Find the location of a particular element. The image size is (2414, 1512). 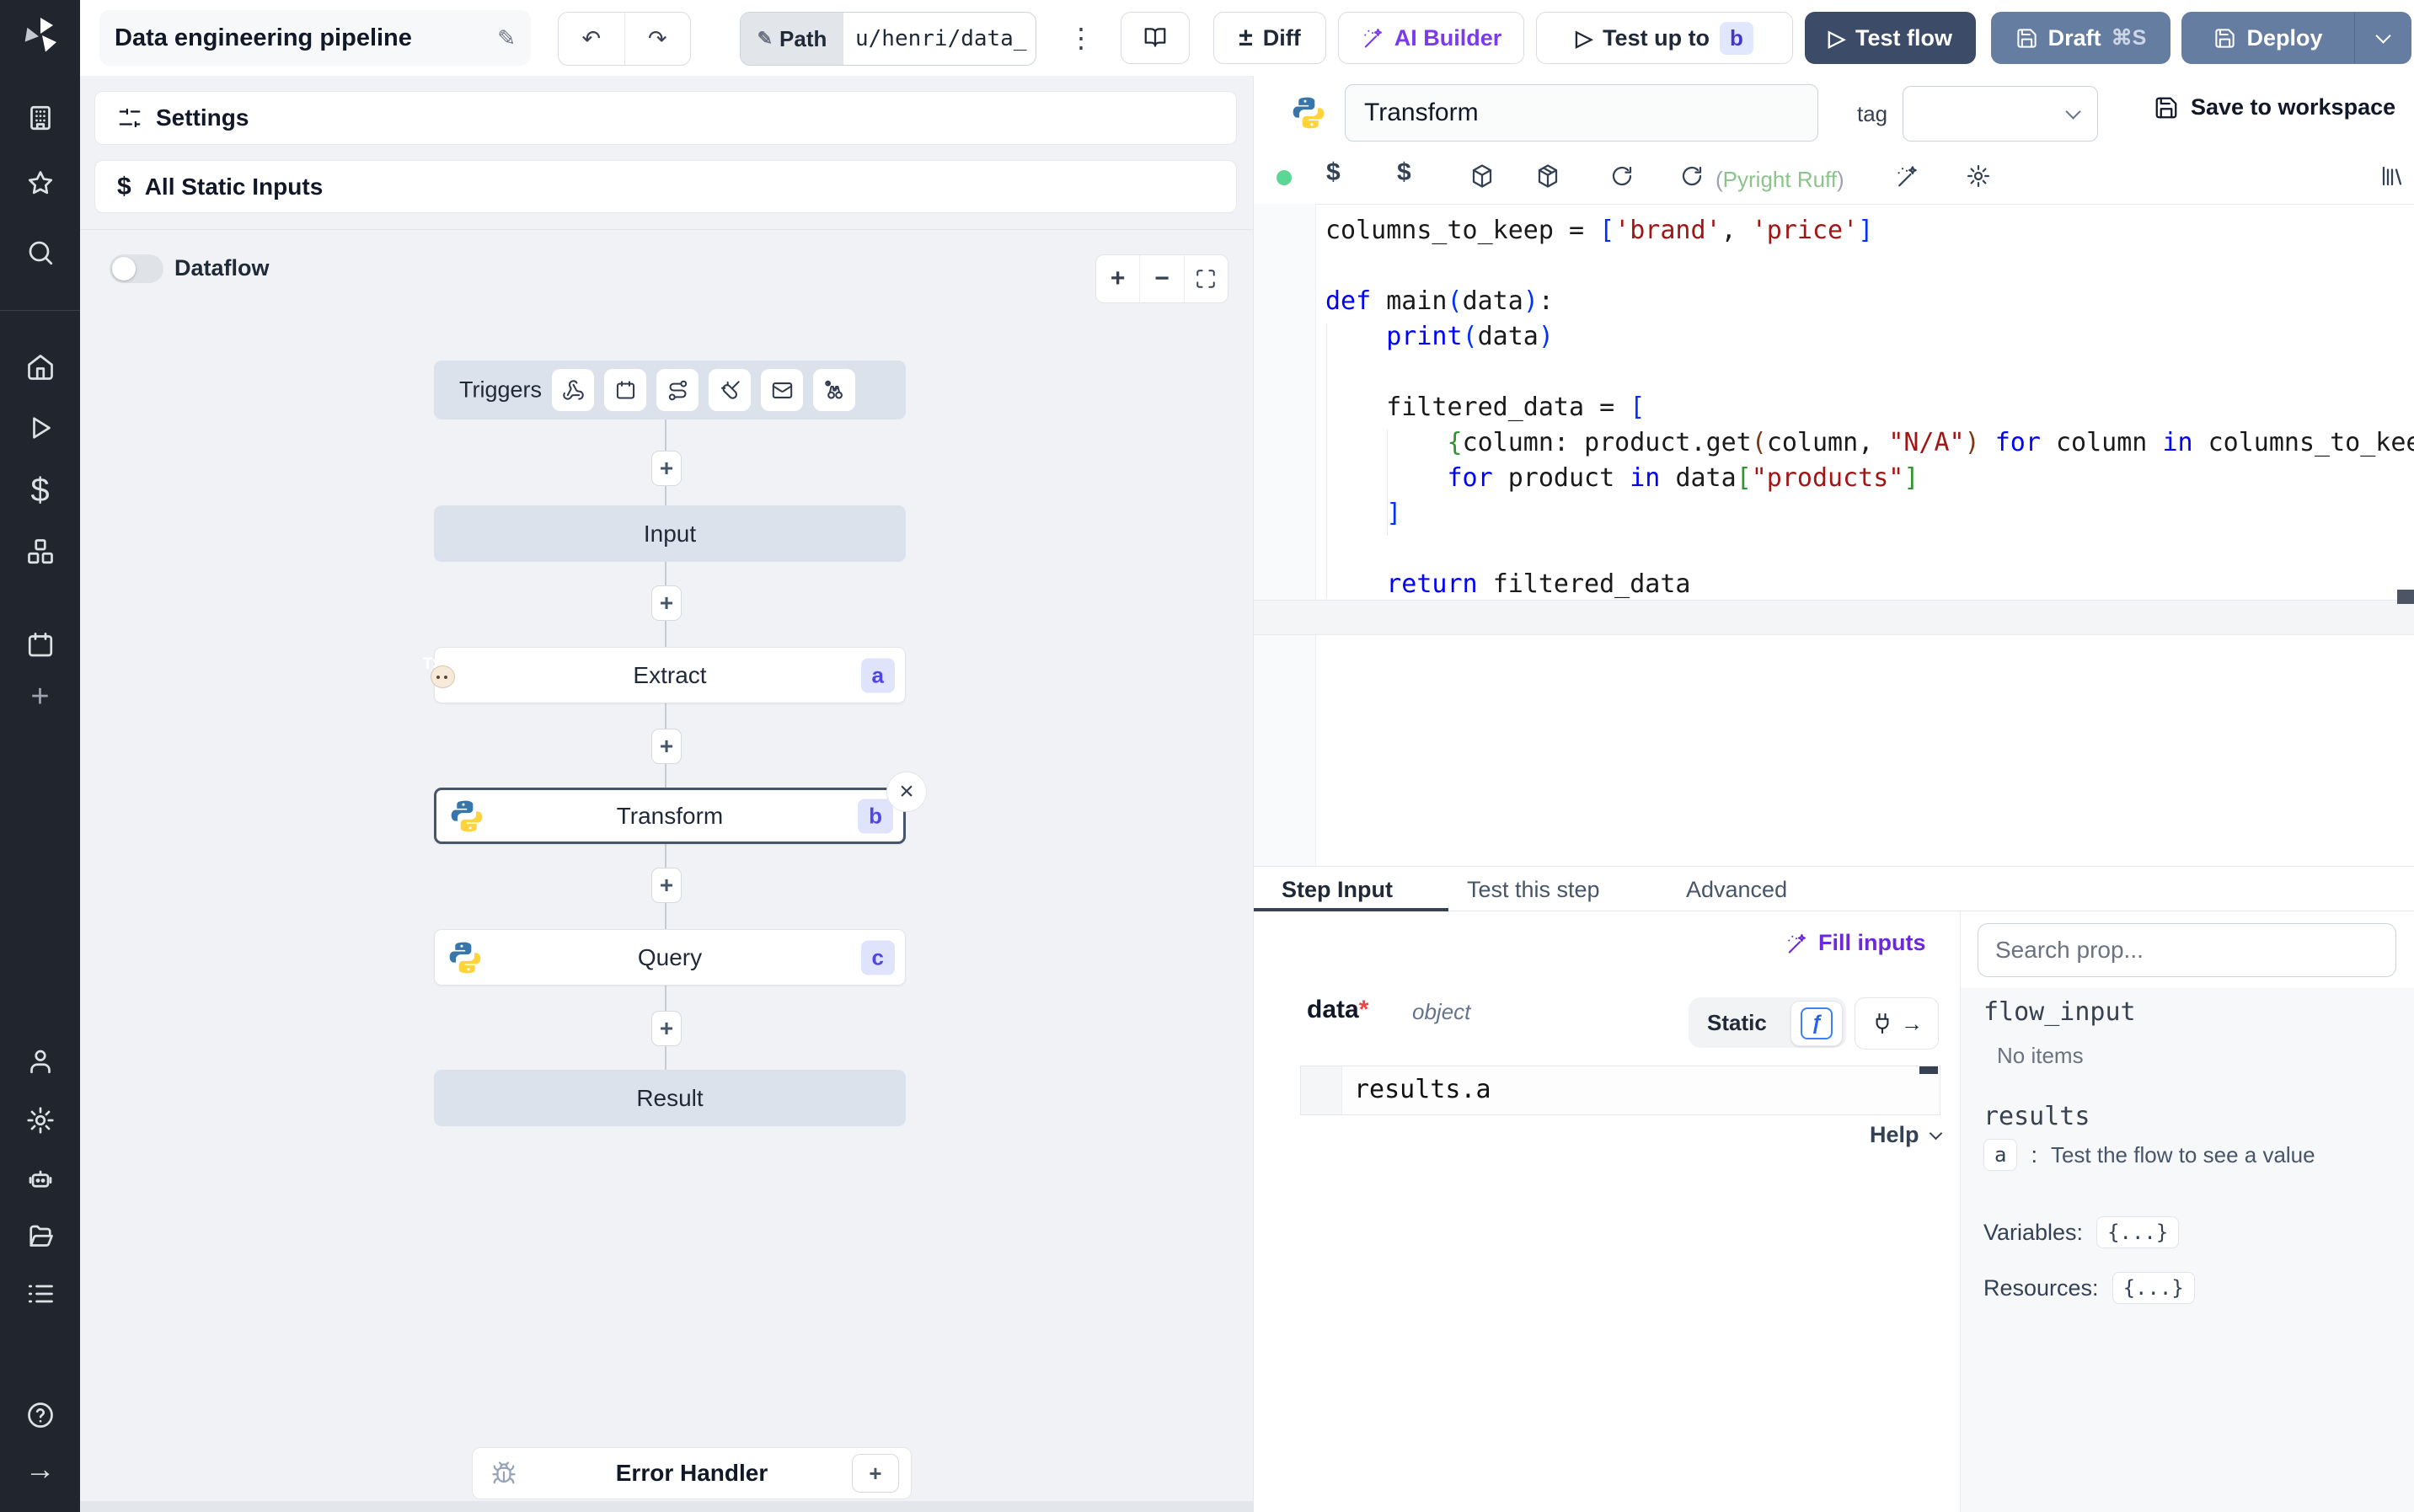

static-mode-label: Static is located at coordinates (1737, 1022).